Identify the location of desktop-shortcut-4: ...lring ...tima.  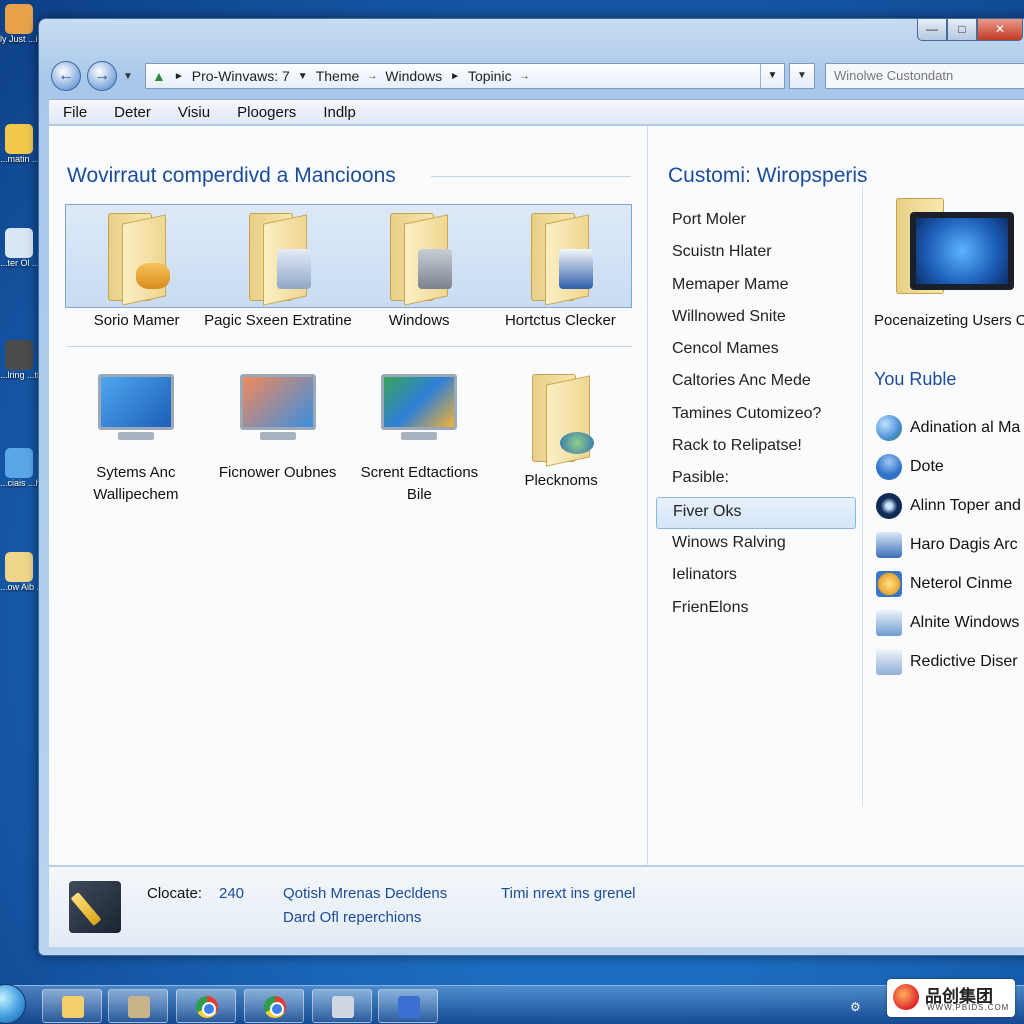
(19, 360).